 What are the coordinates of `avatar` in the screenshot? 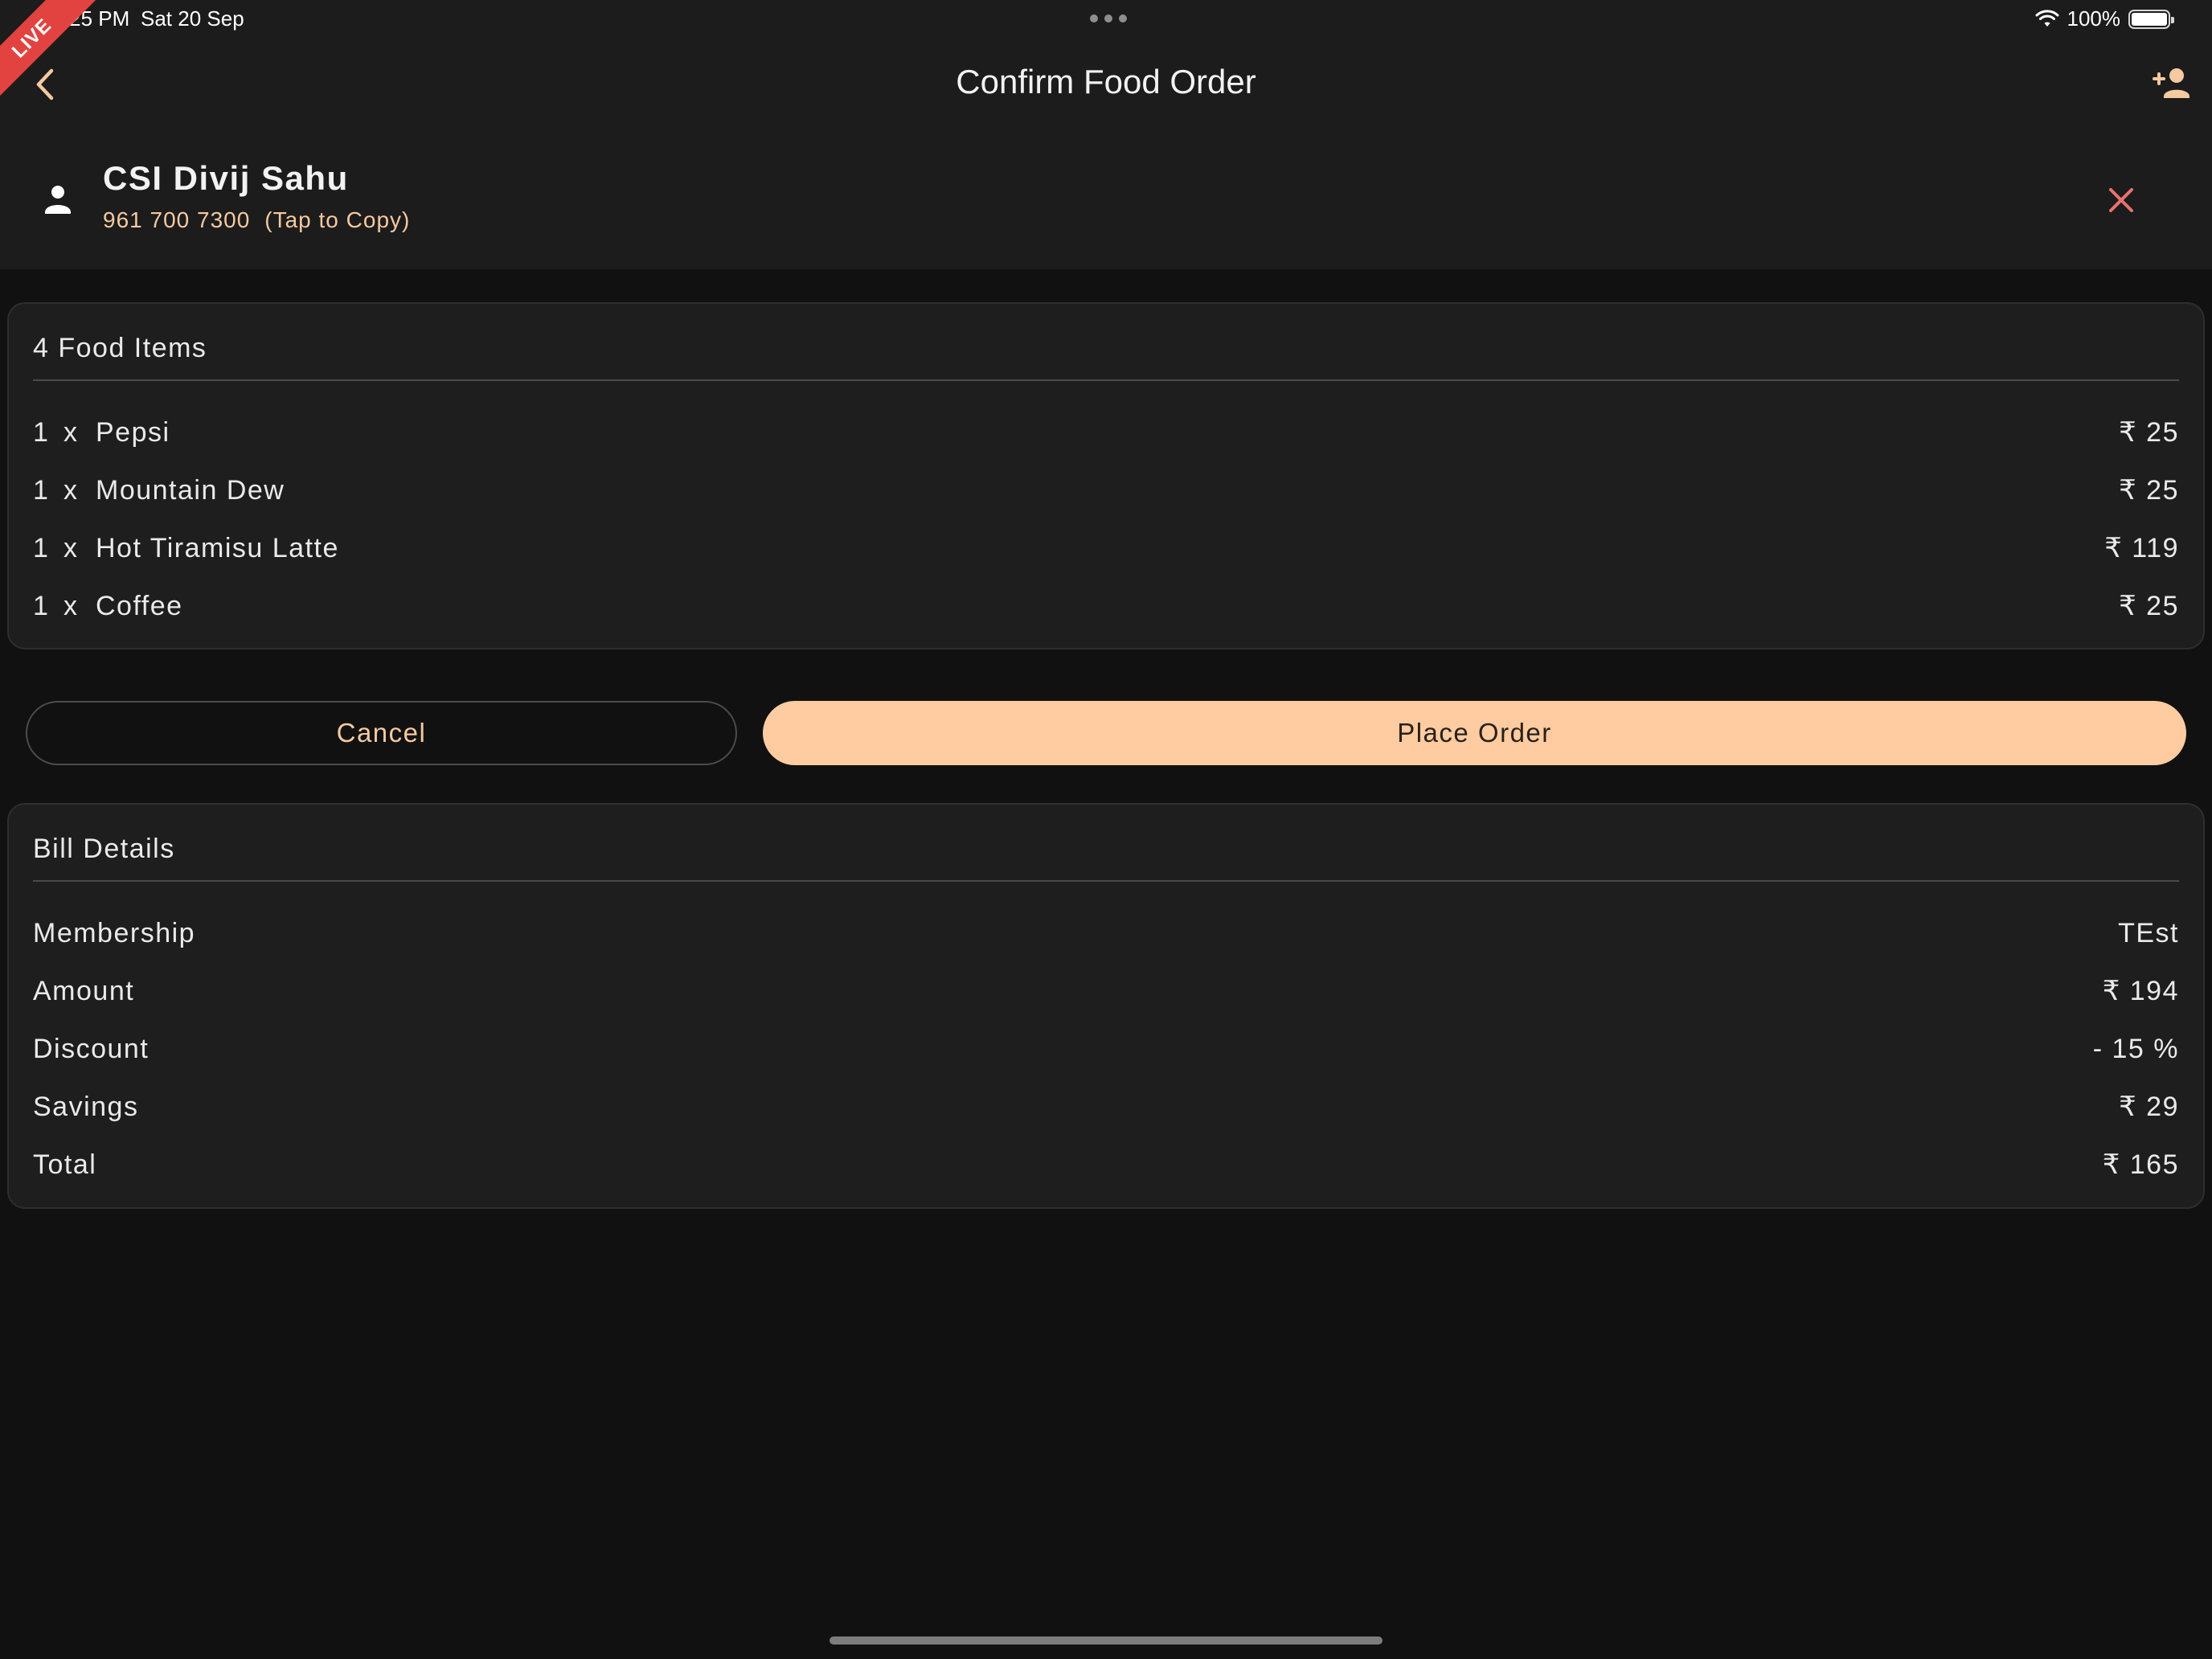 It's located at (58, 199).